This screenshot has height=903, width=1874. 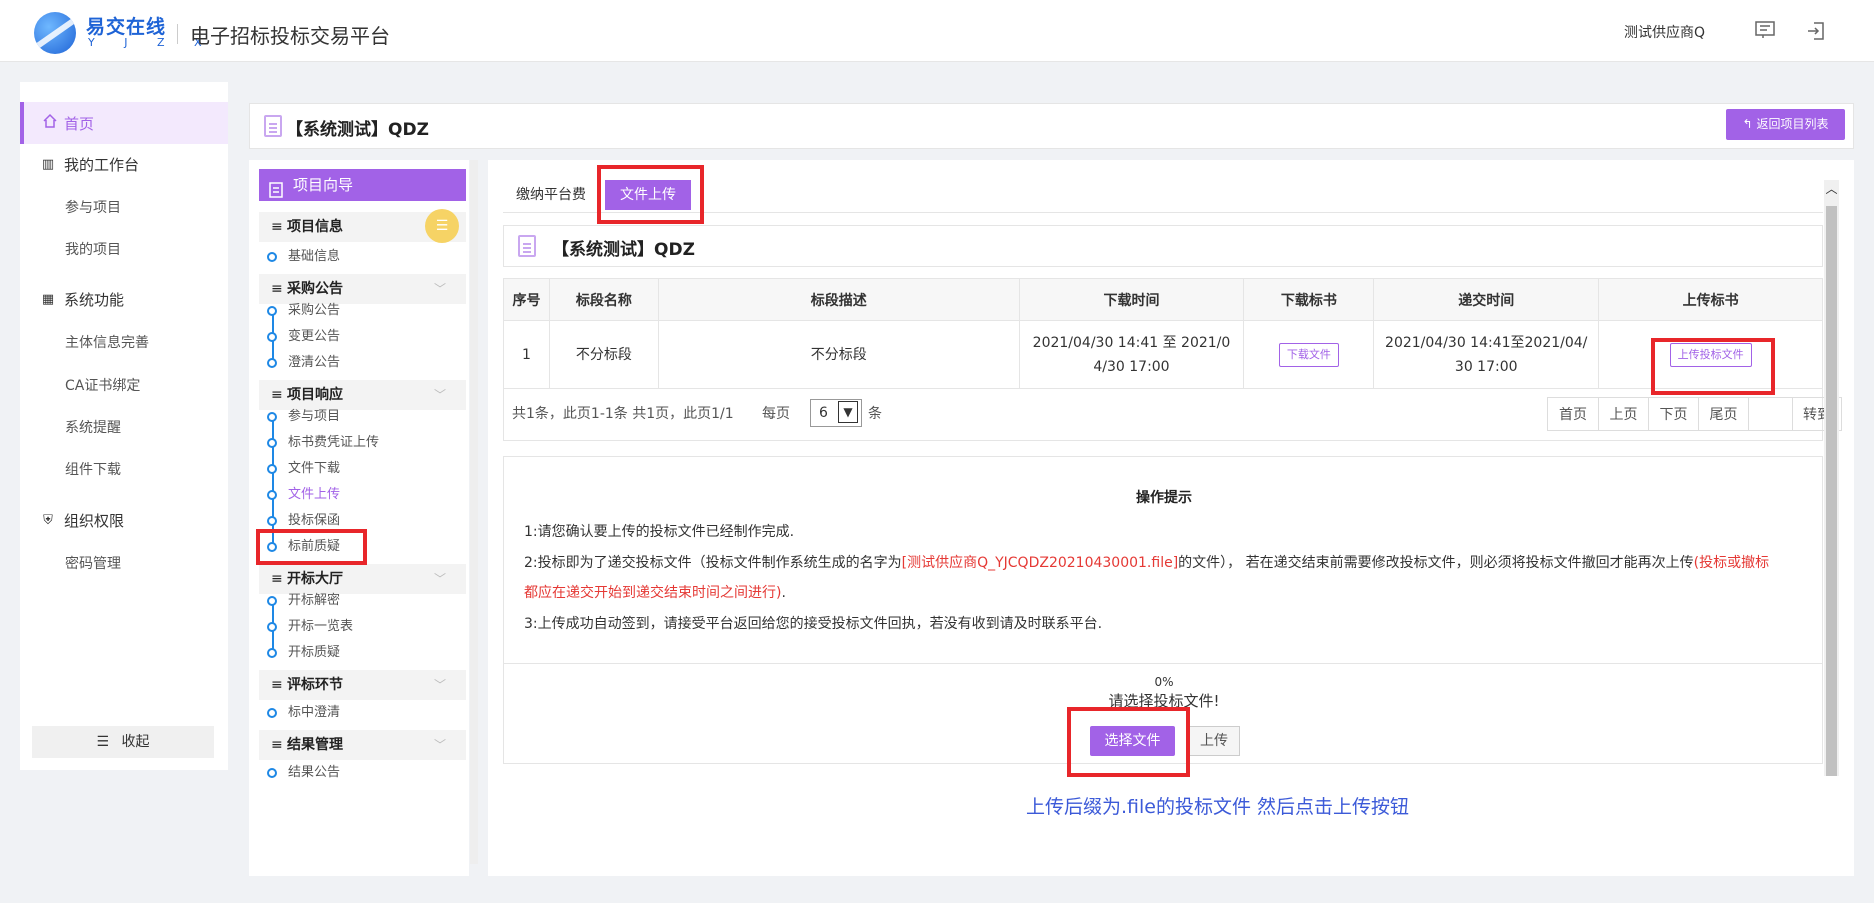 I want to click on col-name-header: 标段名称, so click(x=603, y=299).